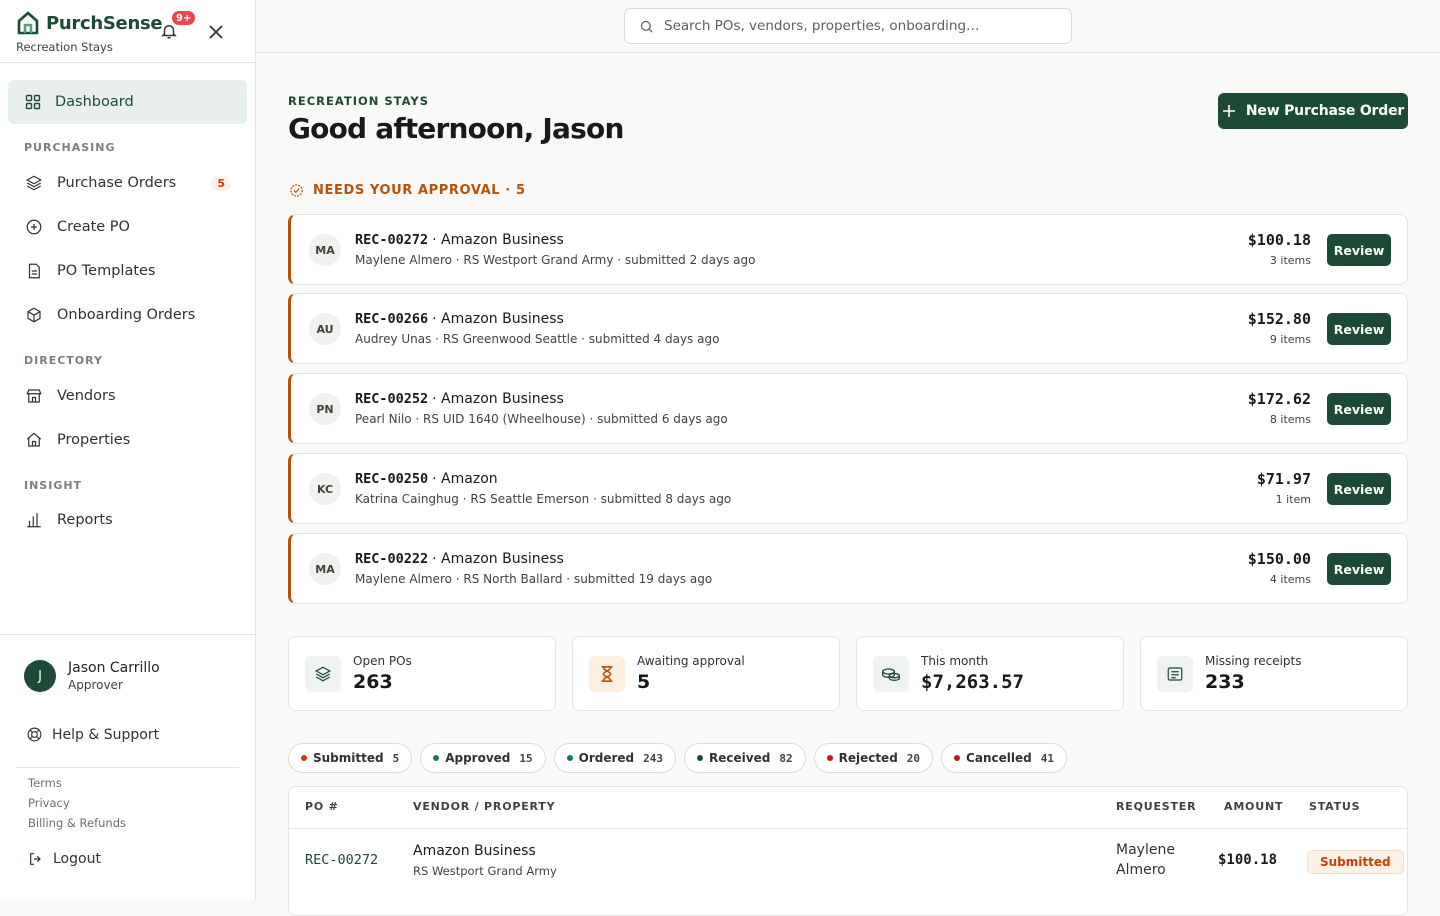  What do you see at coordinates (483, 758) in the screenshot?
I see `filter-chip-approved: Approved 15` at bounding box center [483, 758].